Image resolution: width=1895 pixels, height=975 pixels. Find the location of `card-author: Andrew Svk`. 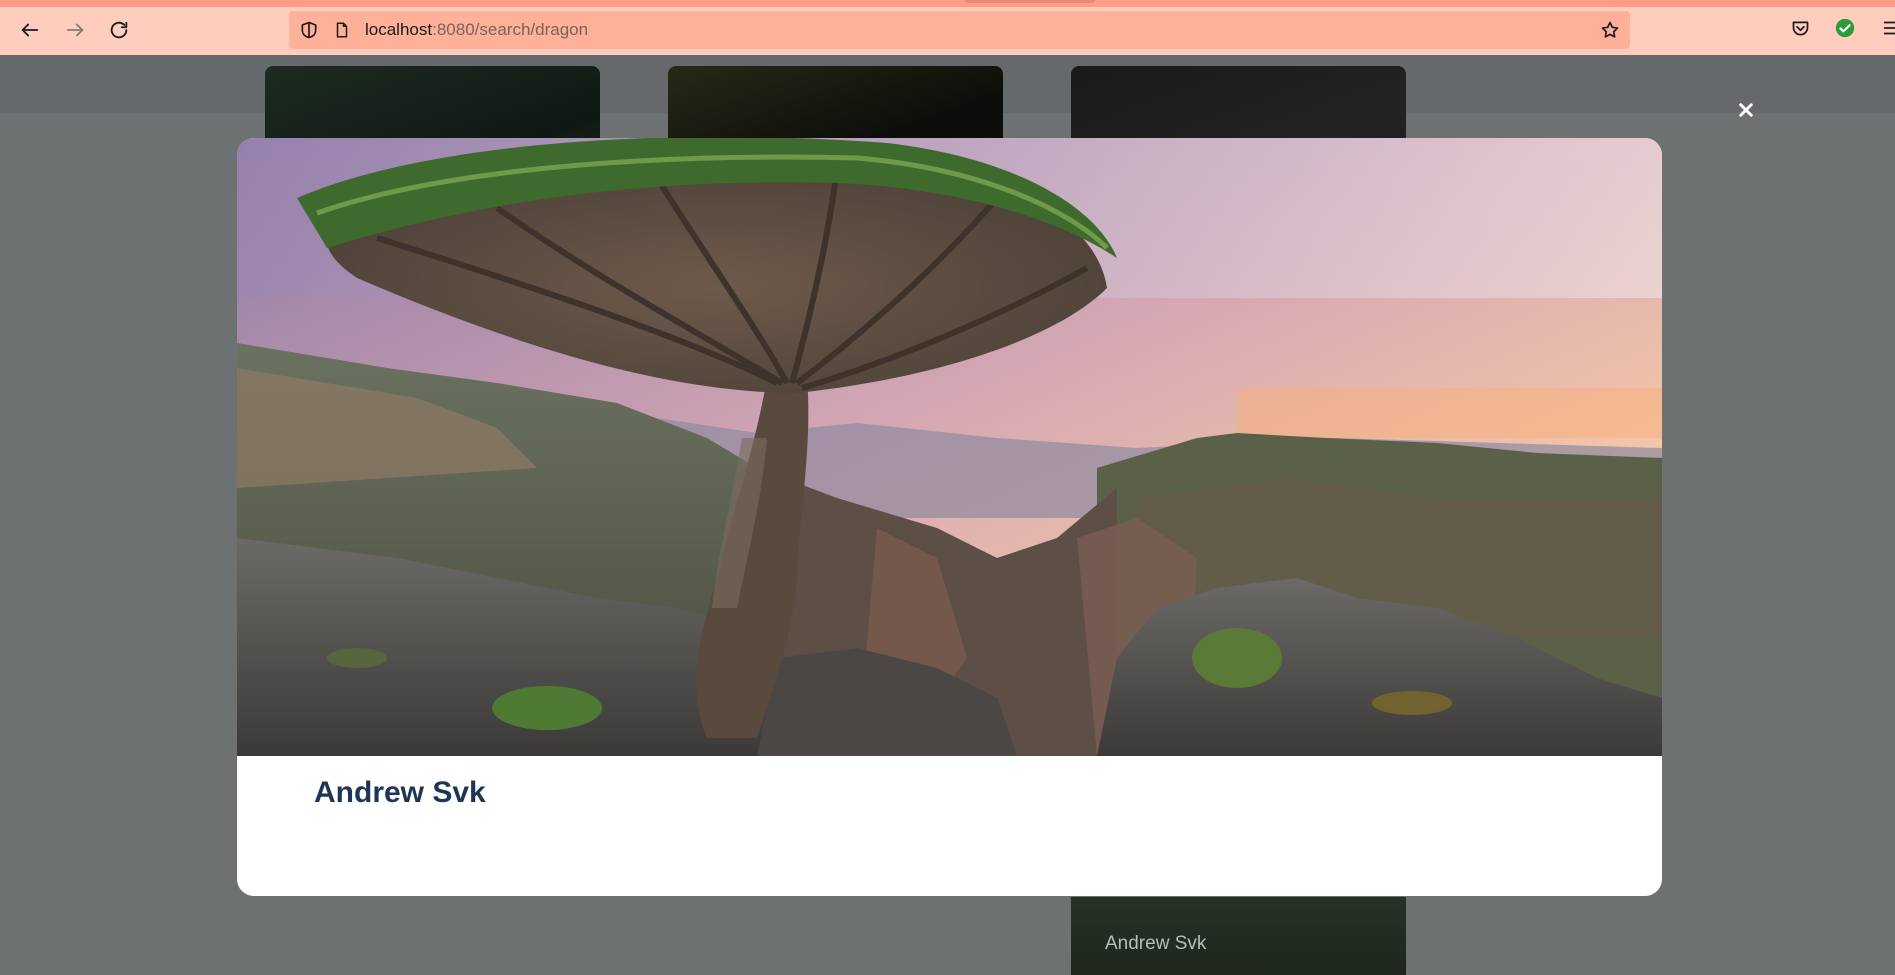

card-author: Andrew Svk is located at coordinates (1156, 943).